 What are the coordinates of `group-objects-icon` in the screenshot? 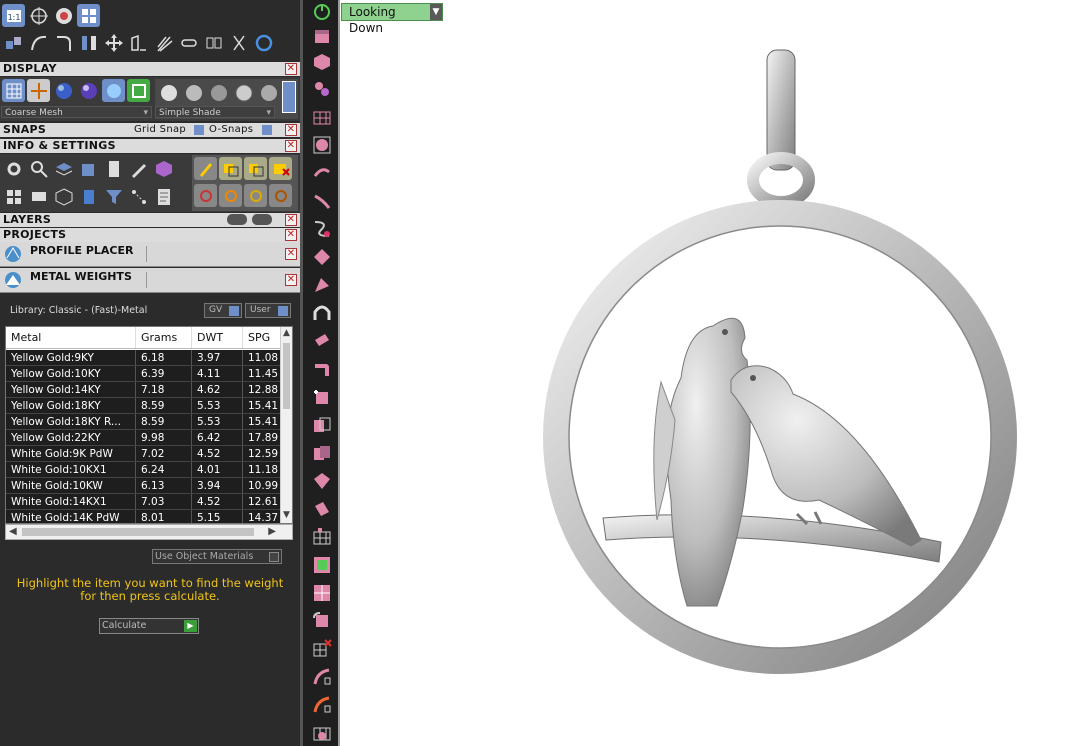 It's located at (13, 42).